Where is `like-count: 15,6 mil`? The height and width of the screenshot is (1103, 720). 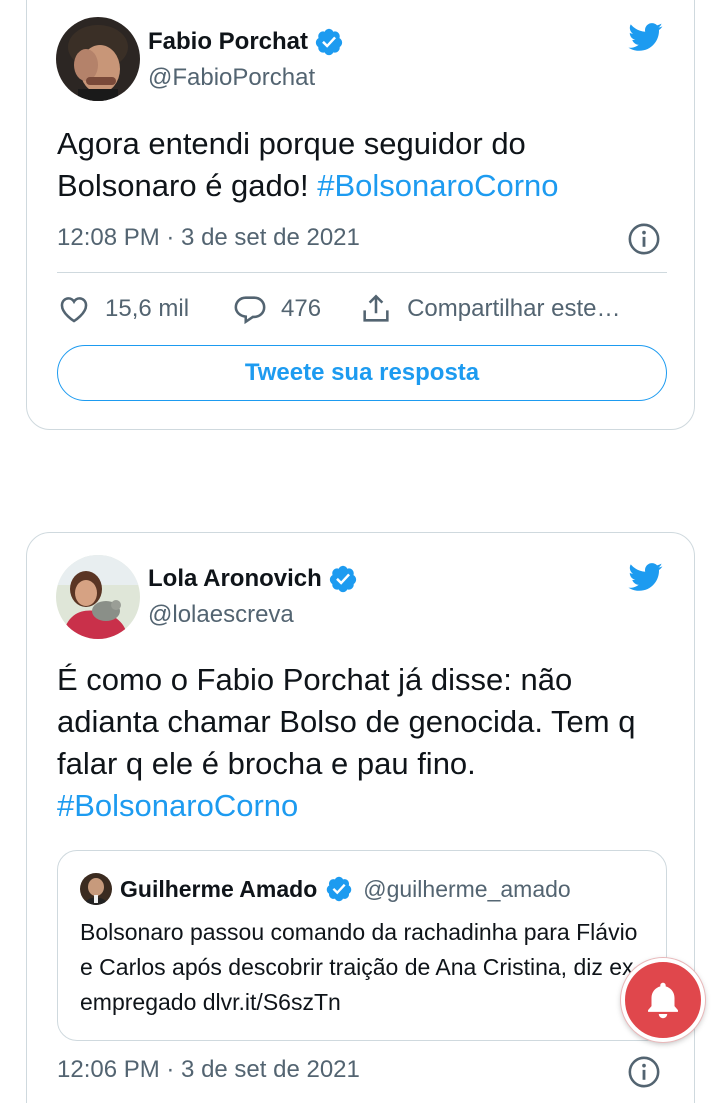 like-count: 15,6 mil is located at coordinates (147, 308).